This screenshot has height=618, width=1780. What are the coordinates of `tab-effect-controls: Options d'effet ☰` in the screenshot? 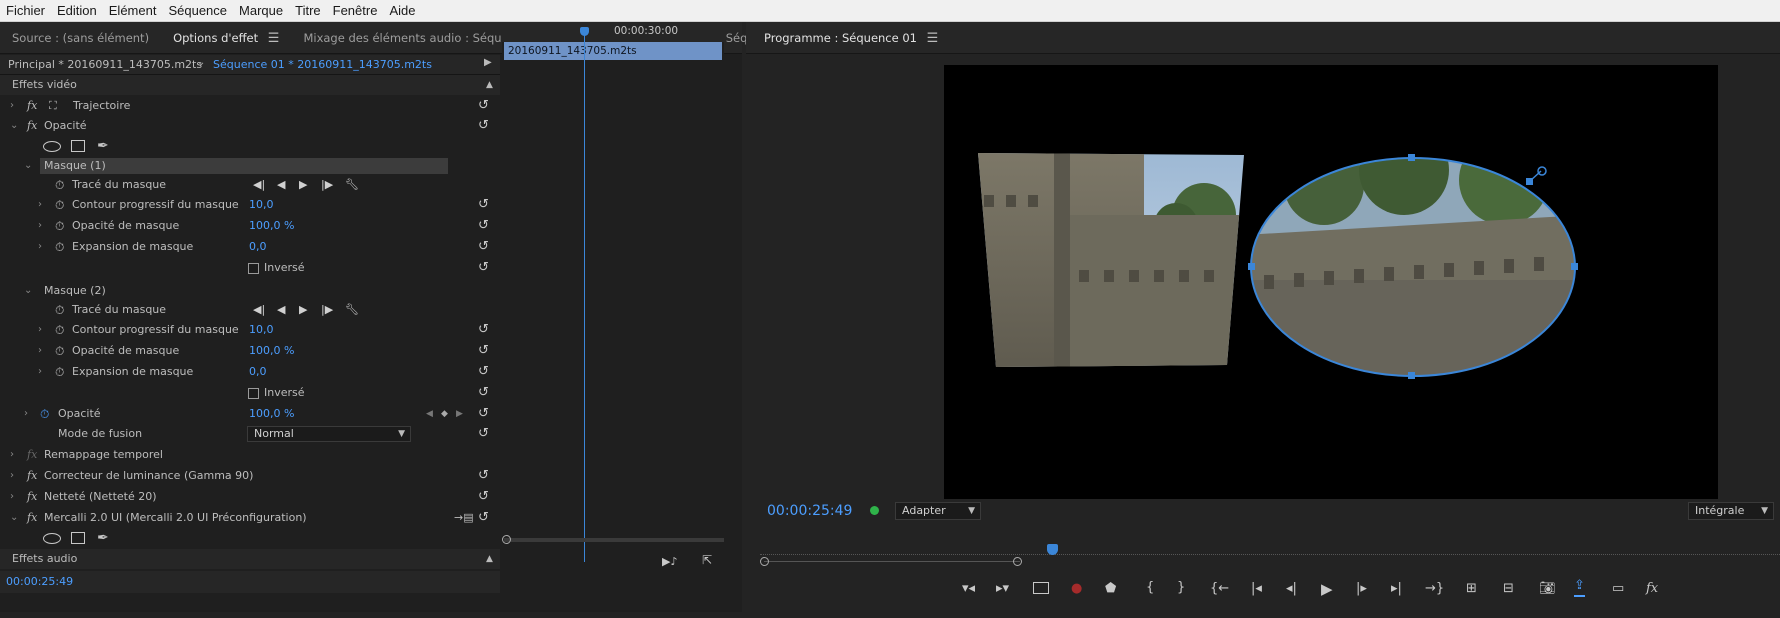 It's located at (226, 38).